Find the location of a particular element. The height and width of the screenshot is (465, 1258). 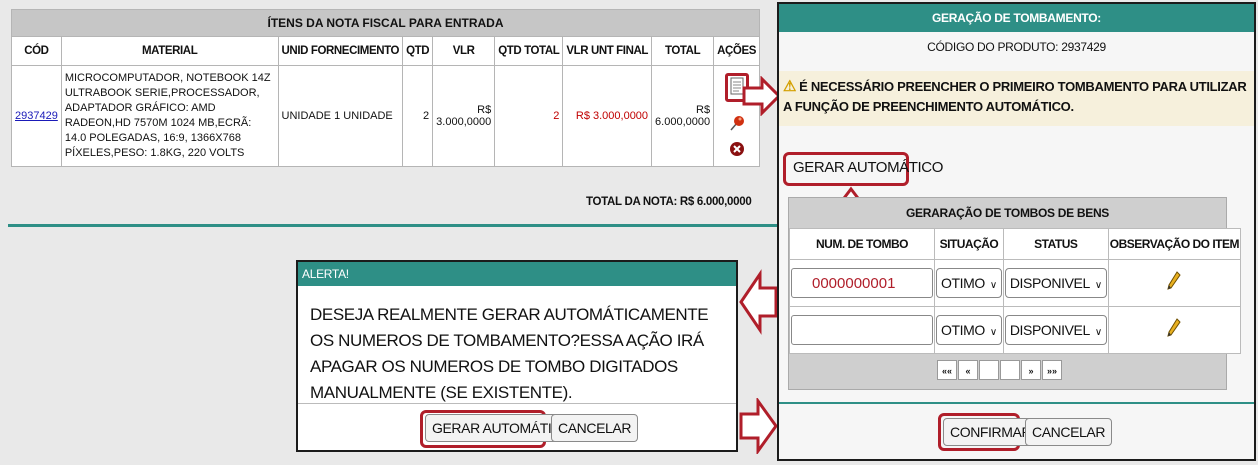

product-code: CÓDIGO DO PRODUTO: 2937429 is located at coordinates (1016, 47).